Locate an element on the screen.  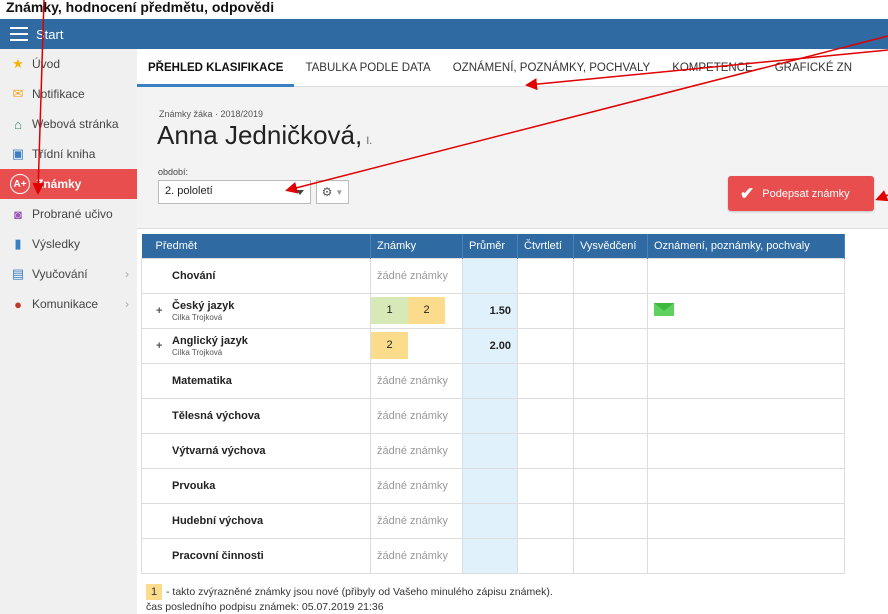
table-row: Prvouka žádné známky is located at coordinates (493, 485).